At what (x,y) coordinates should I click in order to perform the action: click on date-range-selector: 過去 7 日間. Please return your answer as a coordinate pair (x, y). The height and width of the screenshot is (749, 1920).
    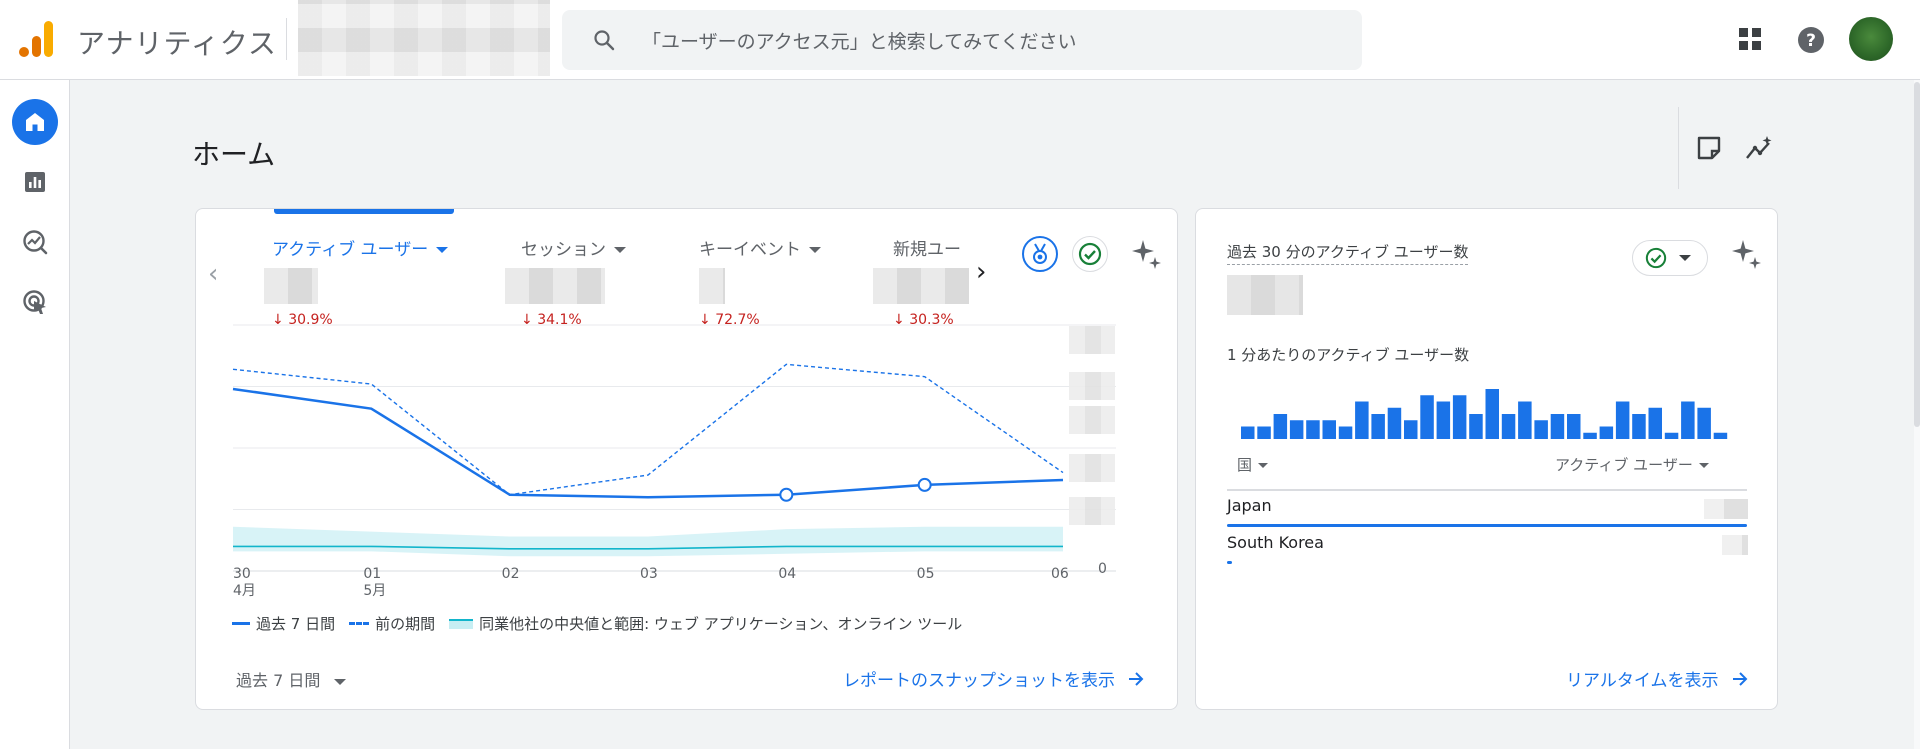
    Looking at the image, I should click on (291, 679).